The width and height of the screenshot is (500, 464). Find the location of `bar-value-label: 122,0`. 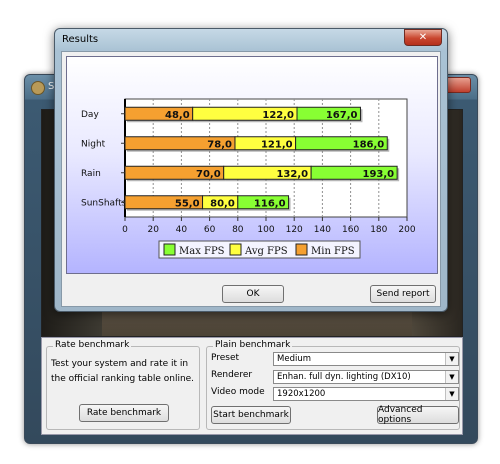

bar-value-label: 122,0 is located at coordinates (278, 115).